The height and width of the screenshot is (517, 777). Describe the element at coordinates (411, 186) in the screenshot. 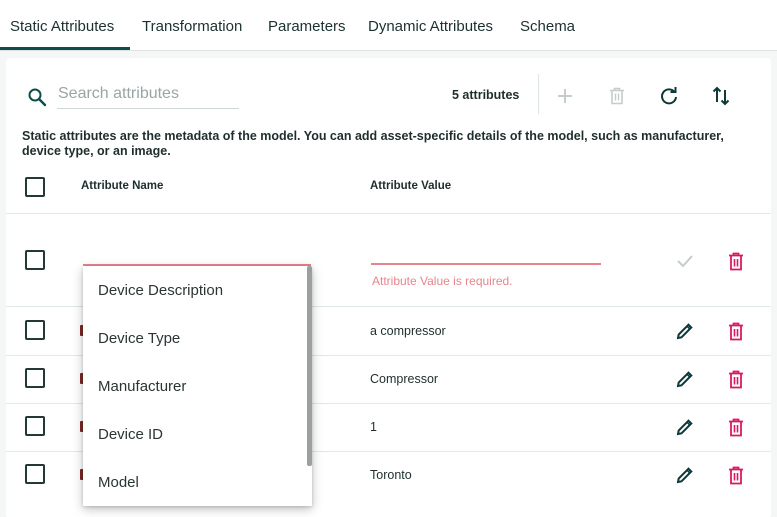

I see `header-attribute-value: Attribute Value` at that location.